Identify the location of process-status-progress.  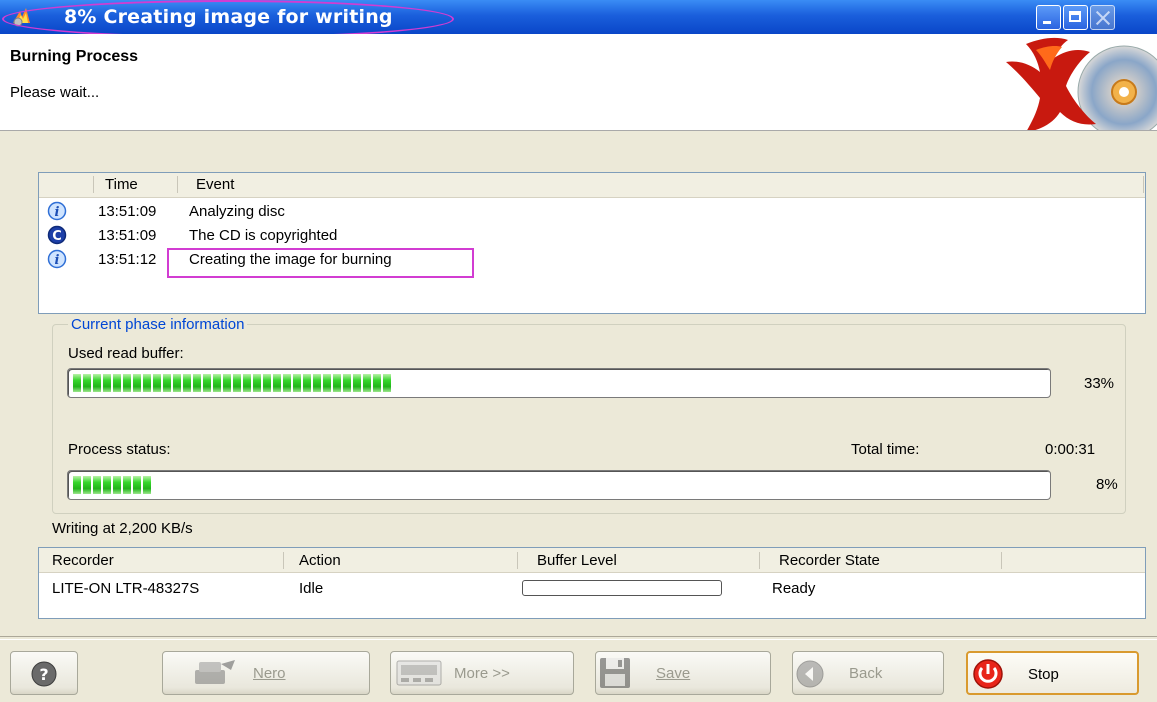
(559, 485).